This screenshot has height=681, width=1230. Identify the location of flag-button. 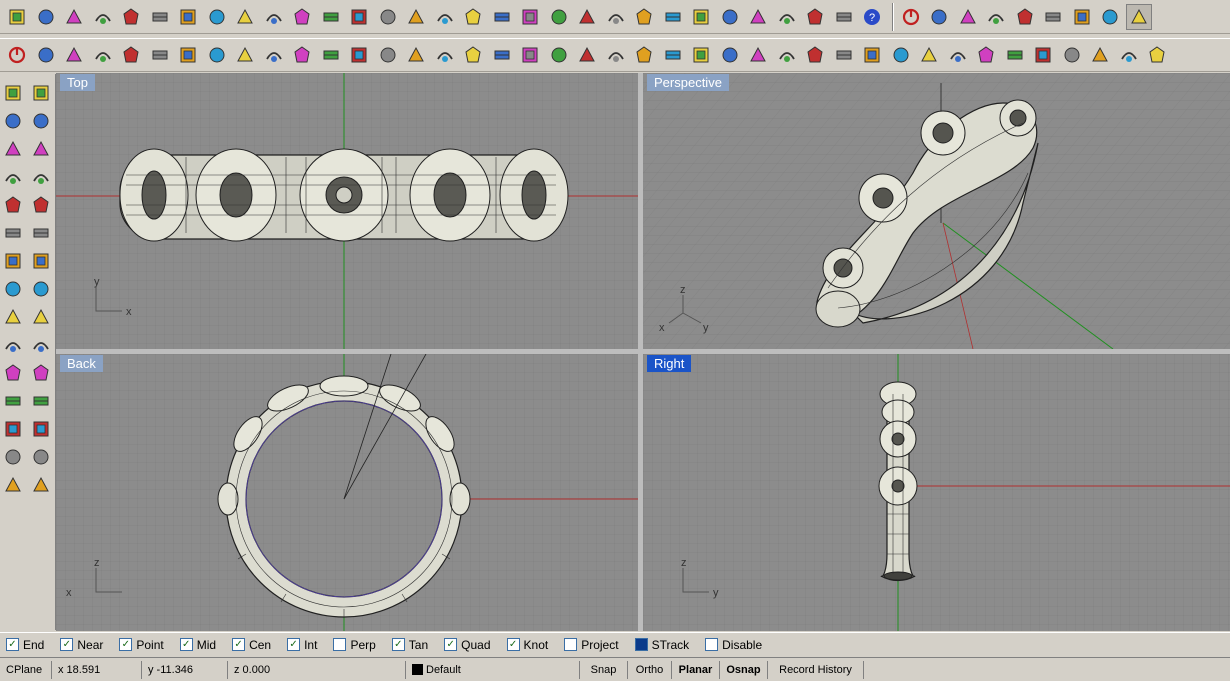
(787, 17).